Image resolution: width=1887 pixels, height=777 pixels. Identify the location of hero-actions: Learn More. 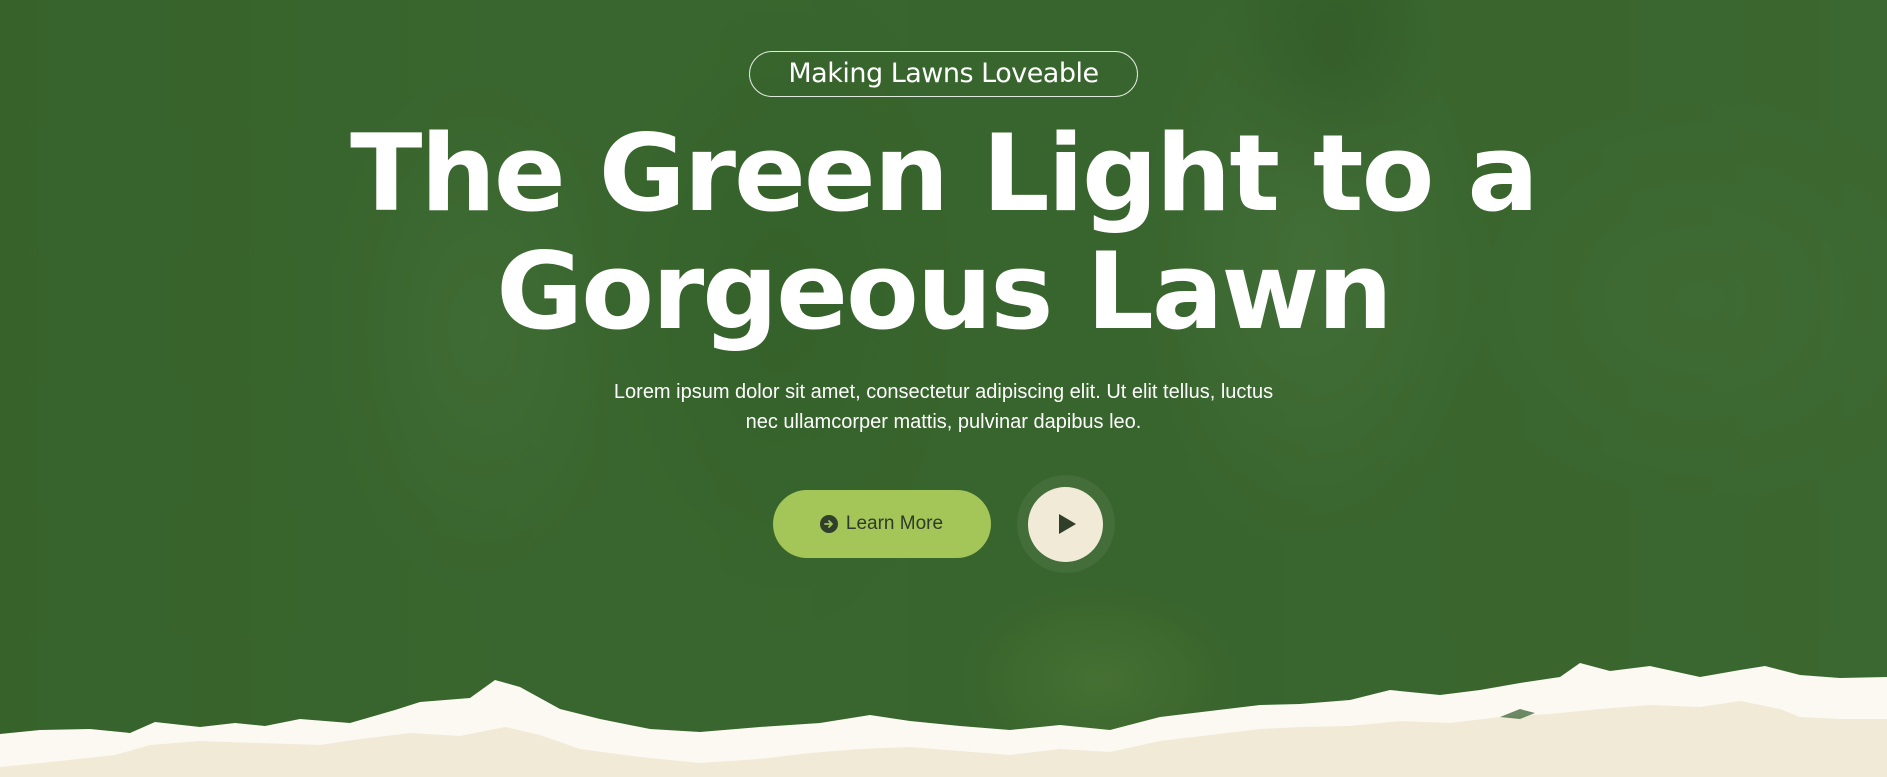
(943, 524).